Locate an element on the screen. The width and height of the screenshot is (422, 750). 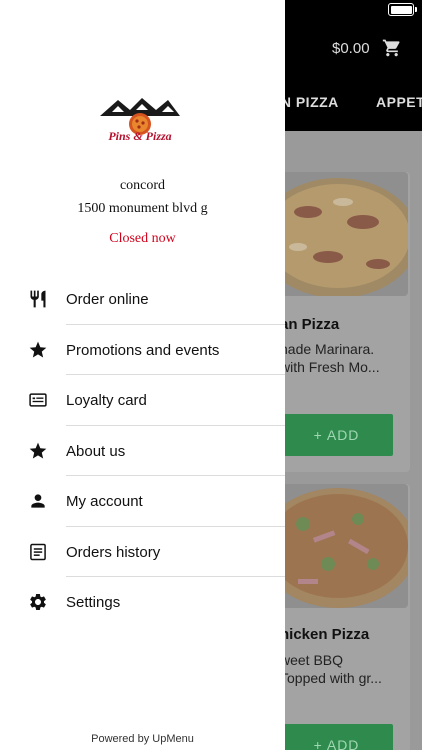
menu-item-description: weet BBQ is located at coordinates (312, 660).